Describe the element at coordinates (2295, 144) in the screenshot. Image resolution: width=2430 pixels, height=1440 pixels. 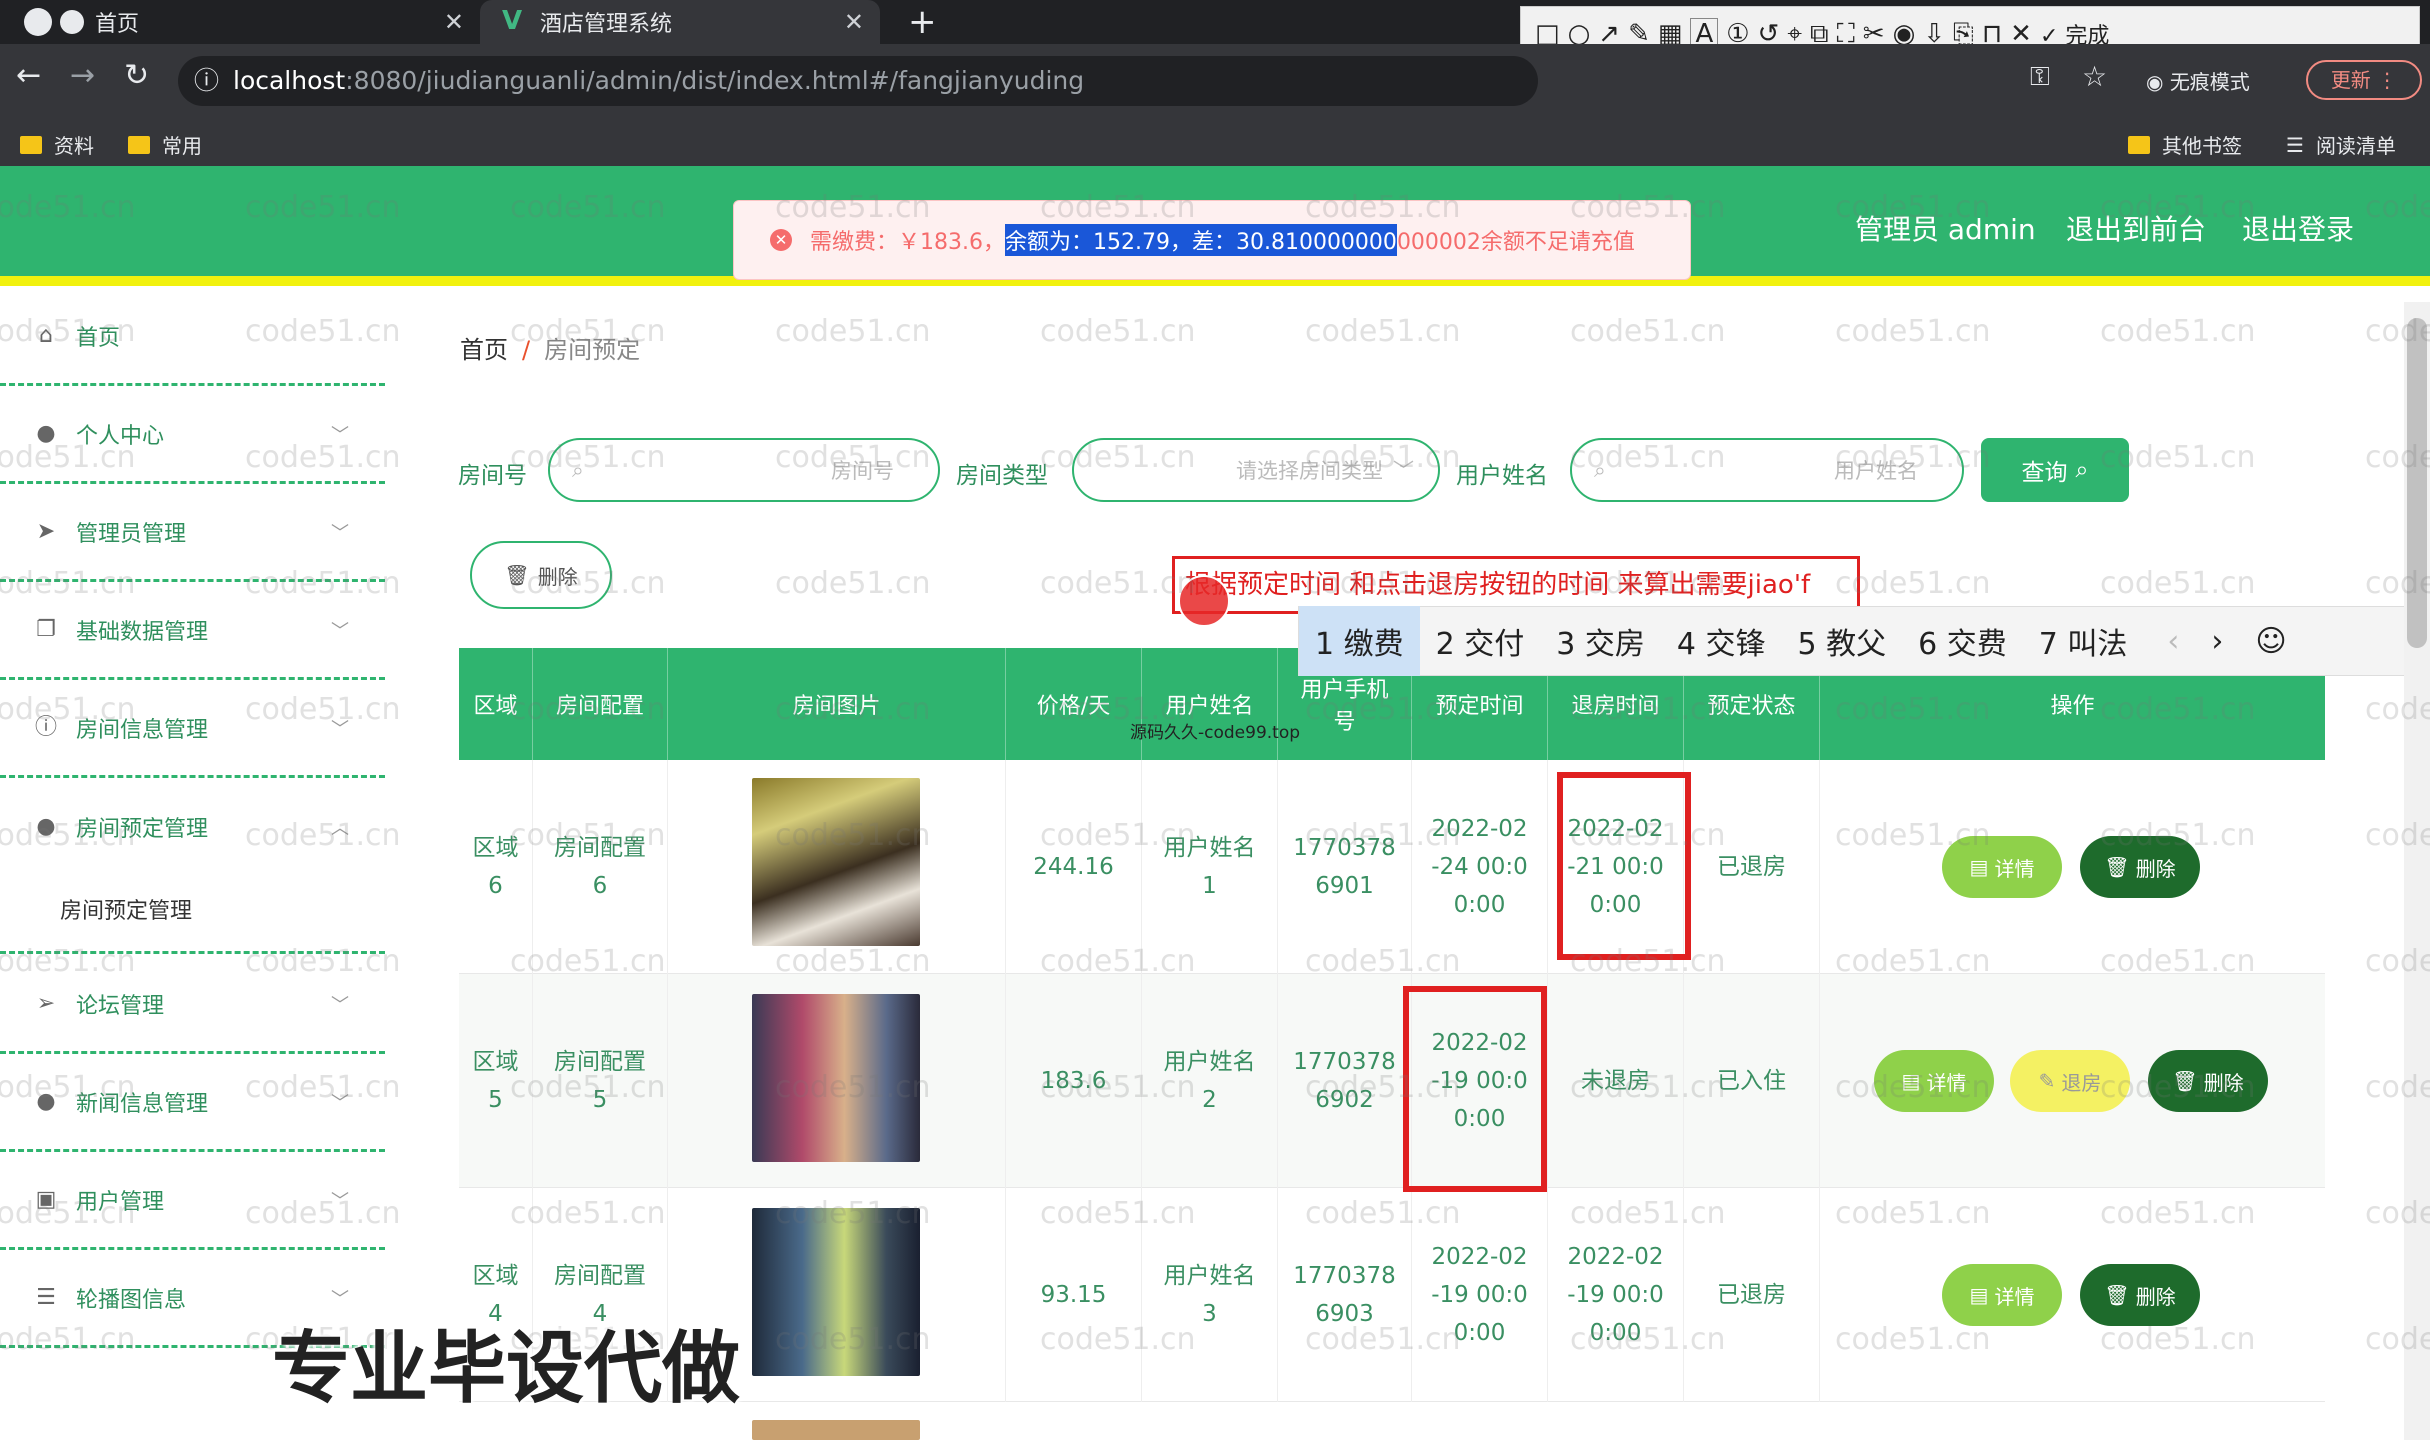
I see `reading-list-icon: ☰` at that location.